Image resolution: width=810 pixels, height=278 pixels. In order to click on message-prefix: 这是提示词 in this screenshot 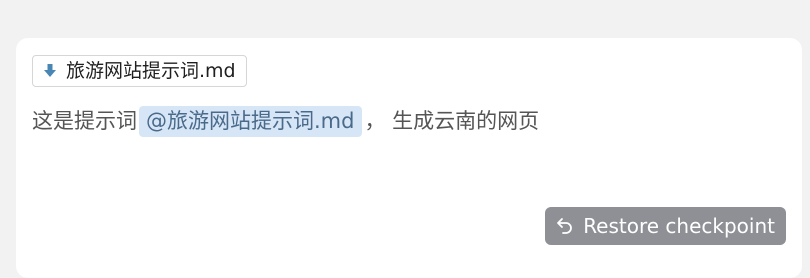, I will do `click(84, 121)`.